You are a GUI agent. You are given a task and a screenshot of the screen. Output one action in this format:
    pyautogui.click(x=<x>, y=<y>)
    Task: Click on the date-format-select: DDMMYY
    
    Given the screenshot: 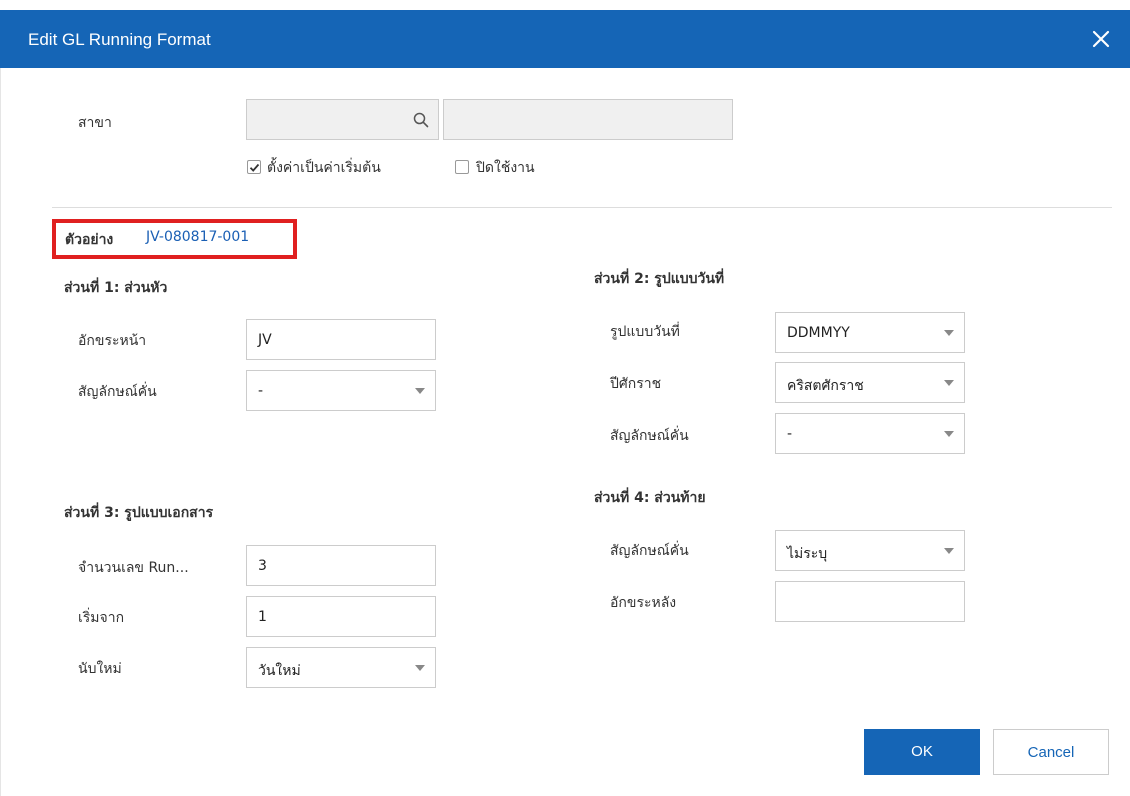 What is the action you would take?
    pyautogui.click(x=870, y=332)
    